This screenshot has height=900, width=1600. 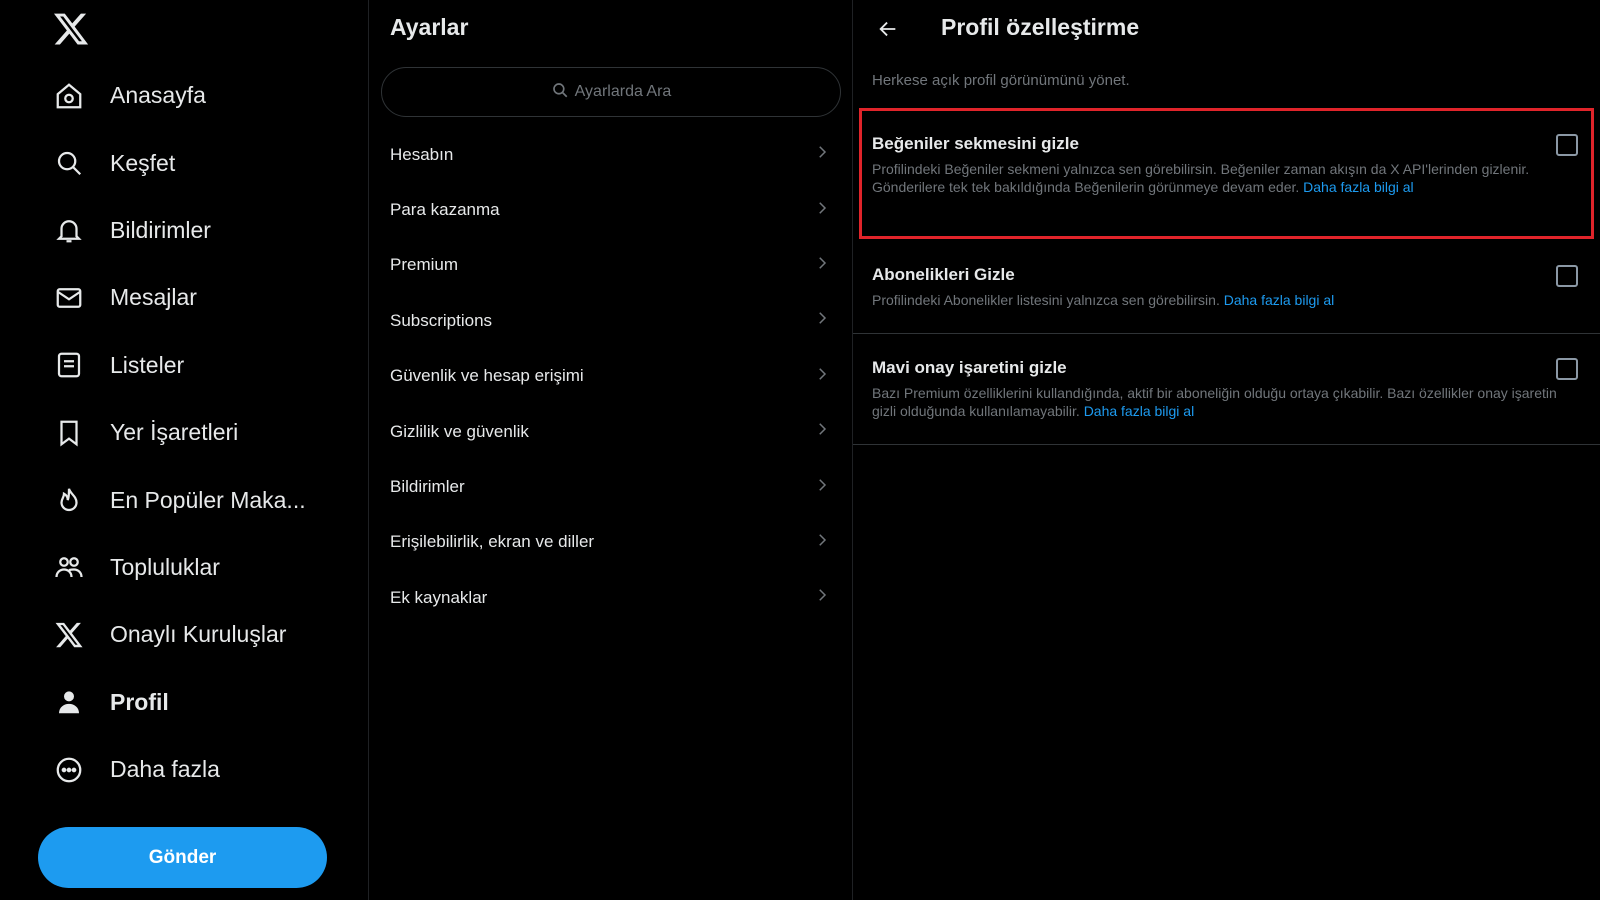 What do you see at coordinates (69, 433) in the screenshot?
I see `bookmark-icon` at bounding box center [69, 433].